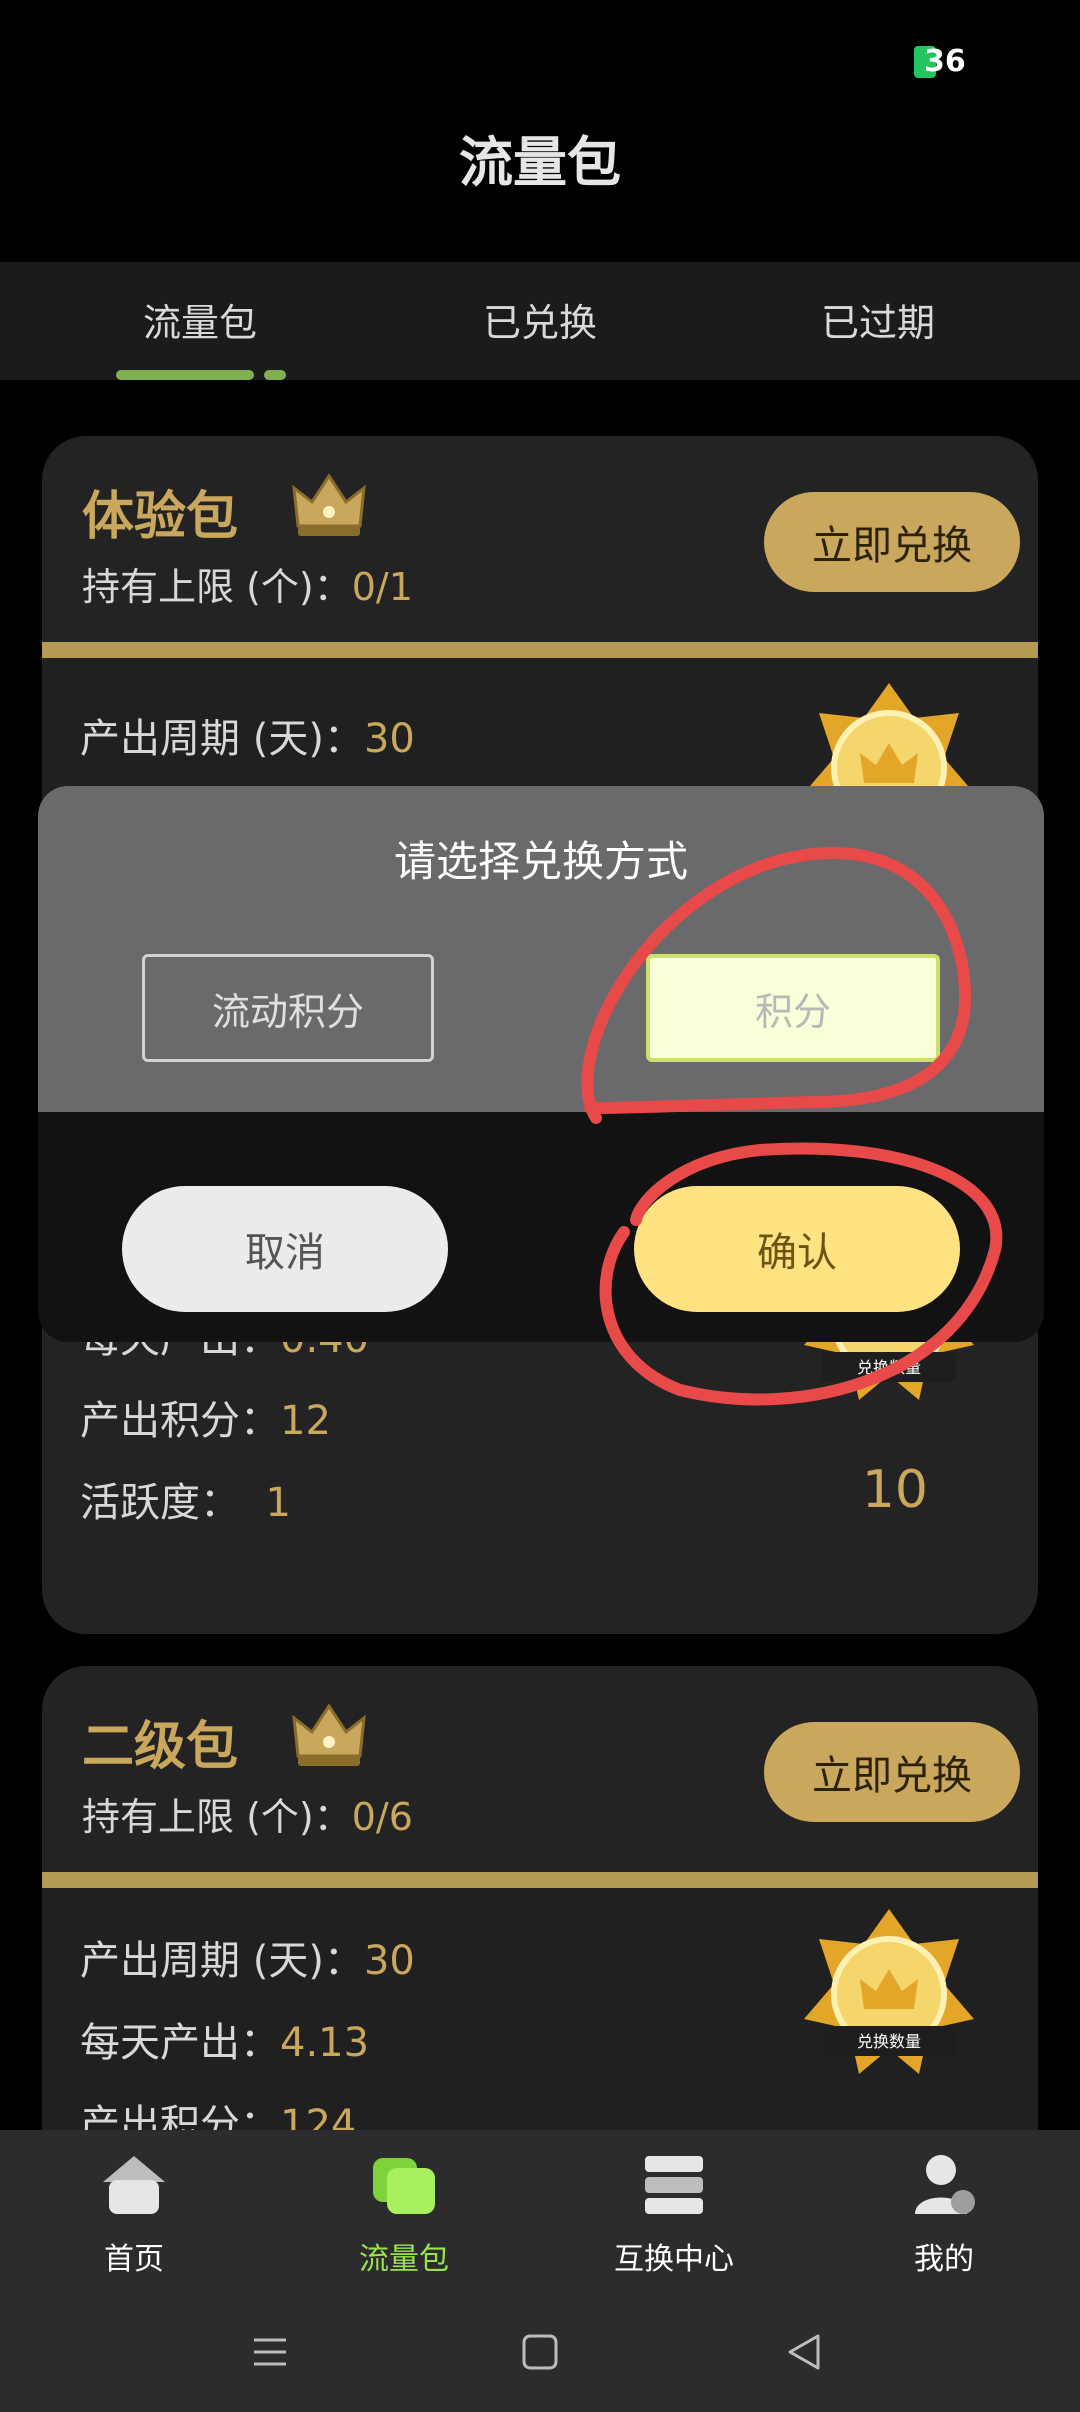 The image size is (1080, 2412). What do you see at coordinates (180, 2043) in the screenshot?
I see `stat-label: 每天产出：` at bounding box center [180, 2043].